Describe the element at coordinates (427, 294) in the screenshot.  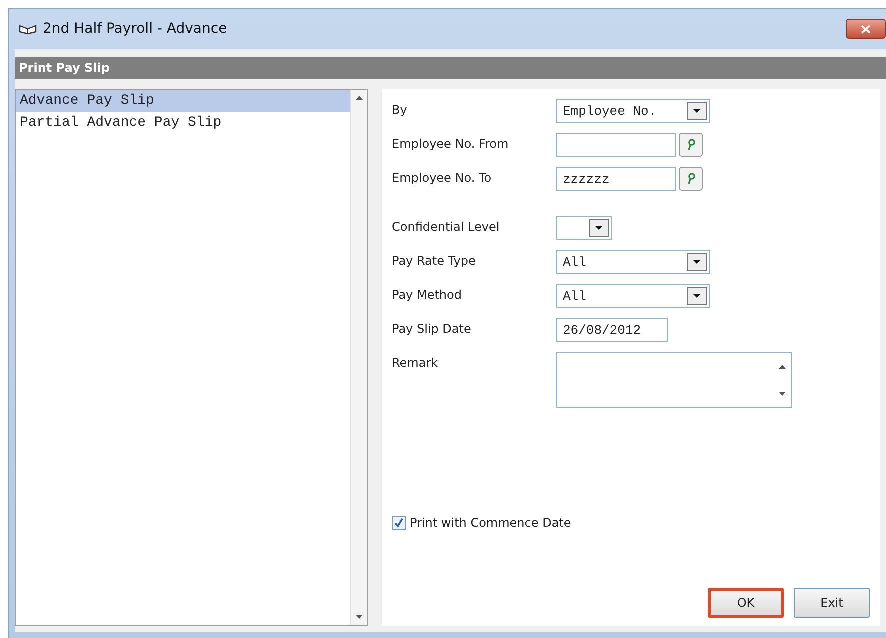
I see `field-label: Pay Method` at that location.